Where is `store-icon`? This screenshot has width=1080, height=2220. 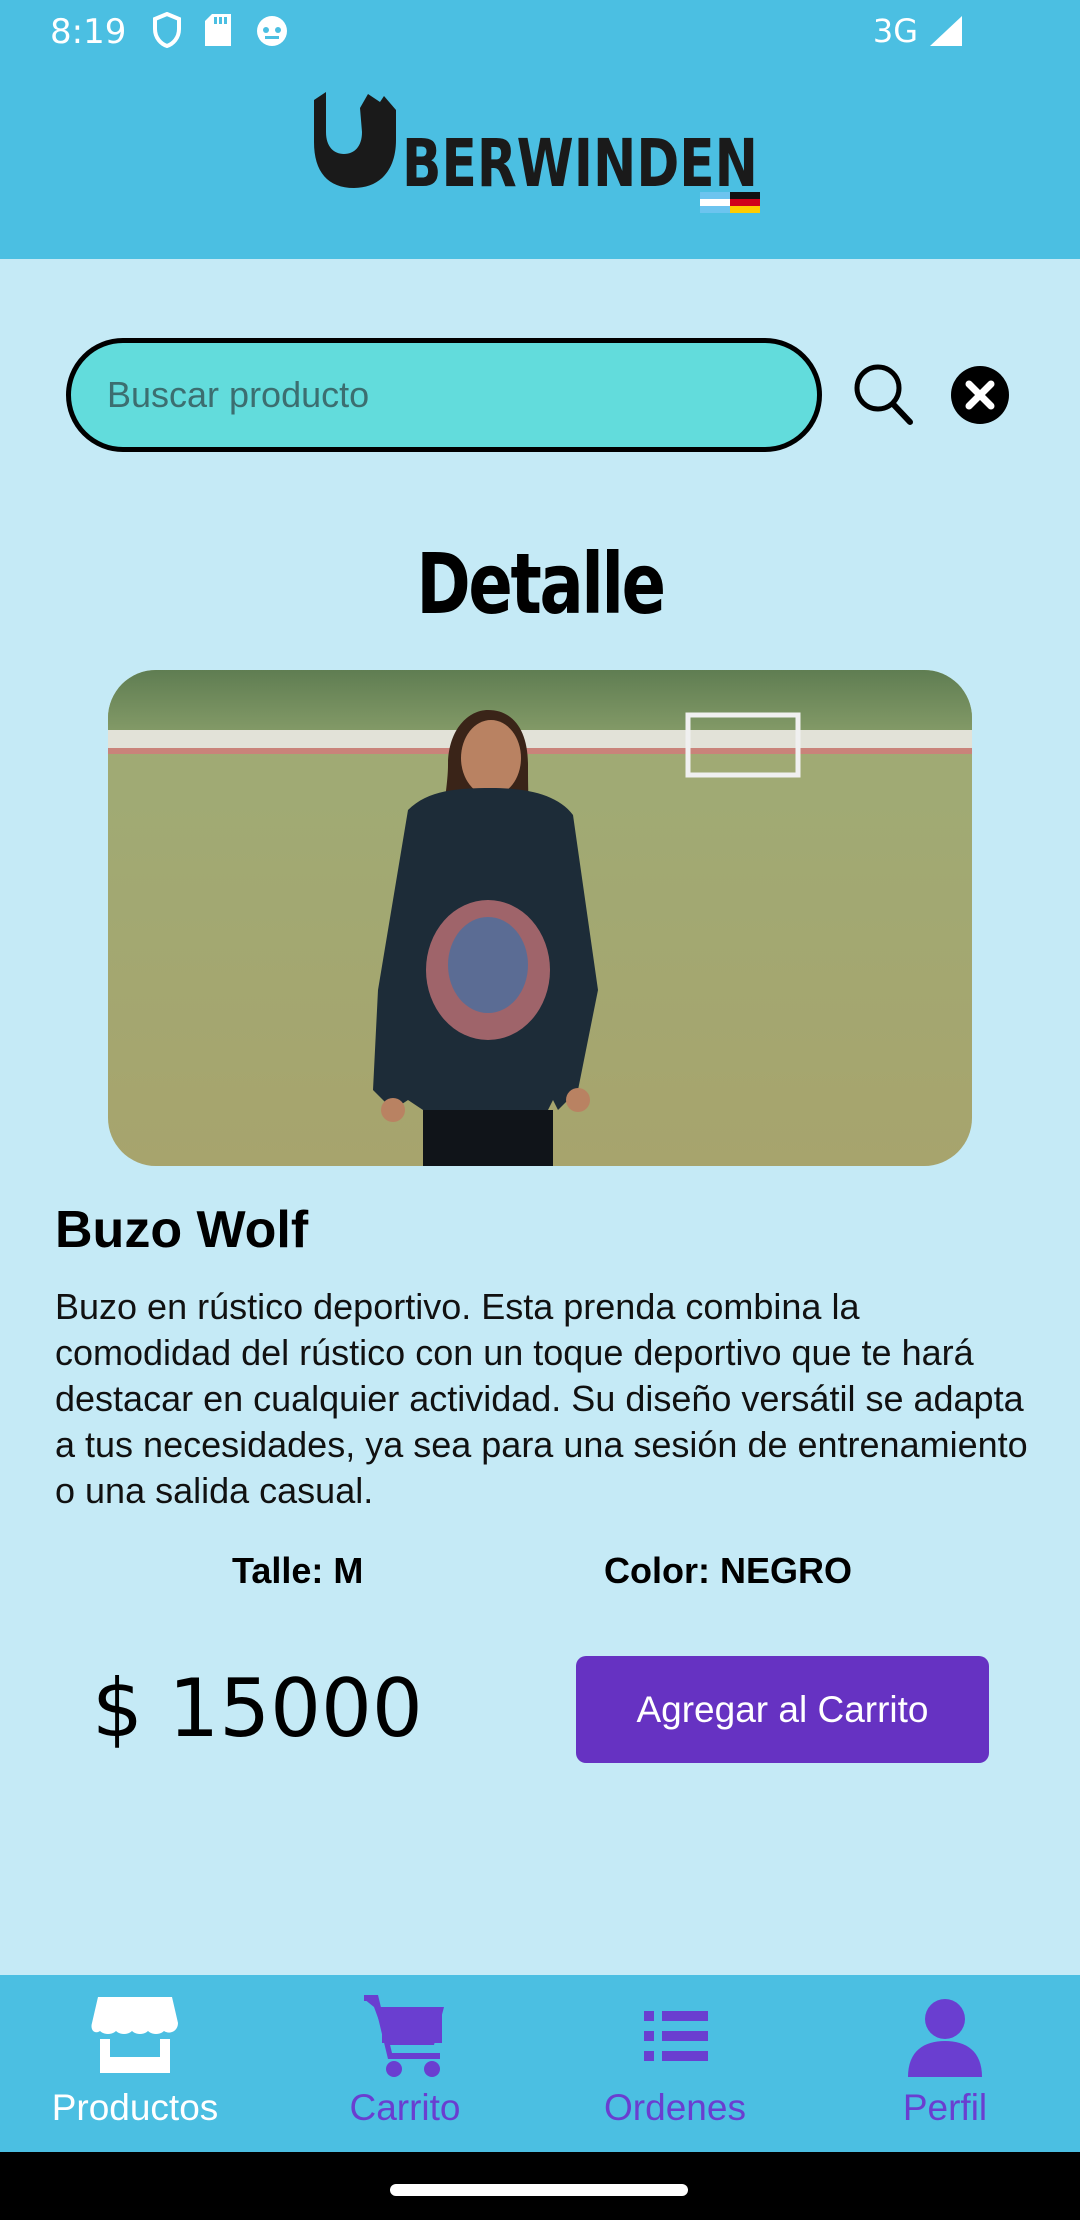 store-icon is located at coordinates (134, 2035).